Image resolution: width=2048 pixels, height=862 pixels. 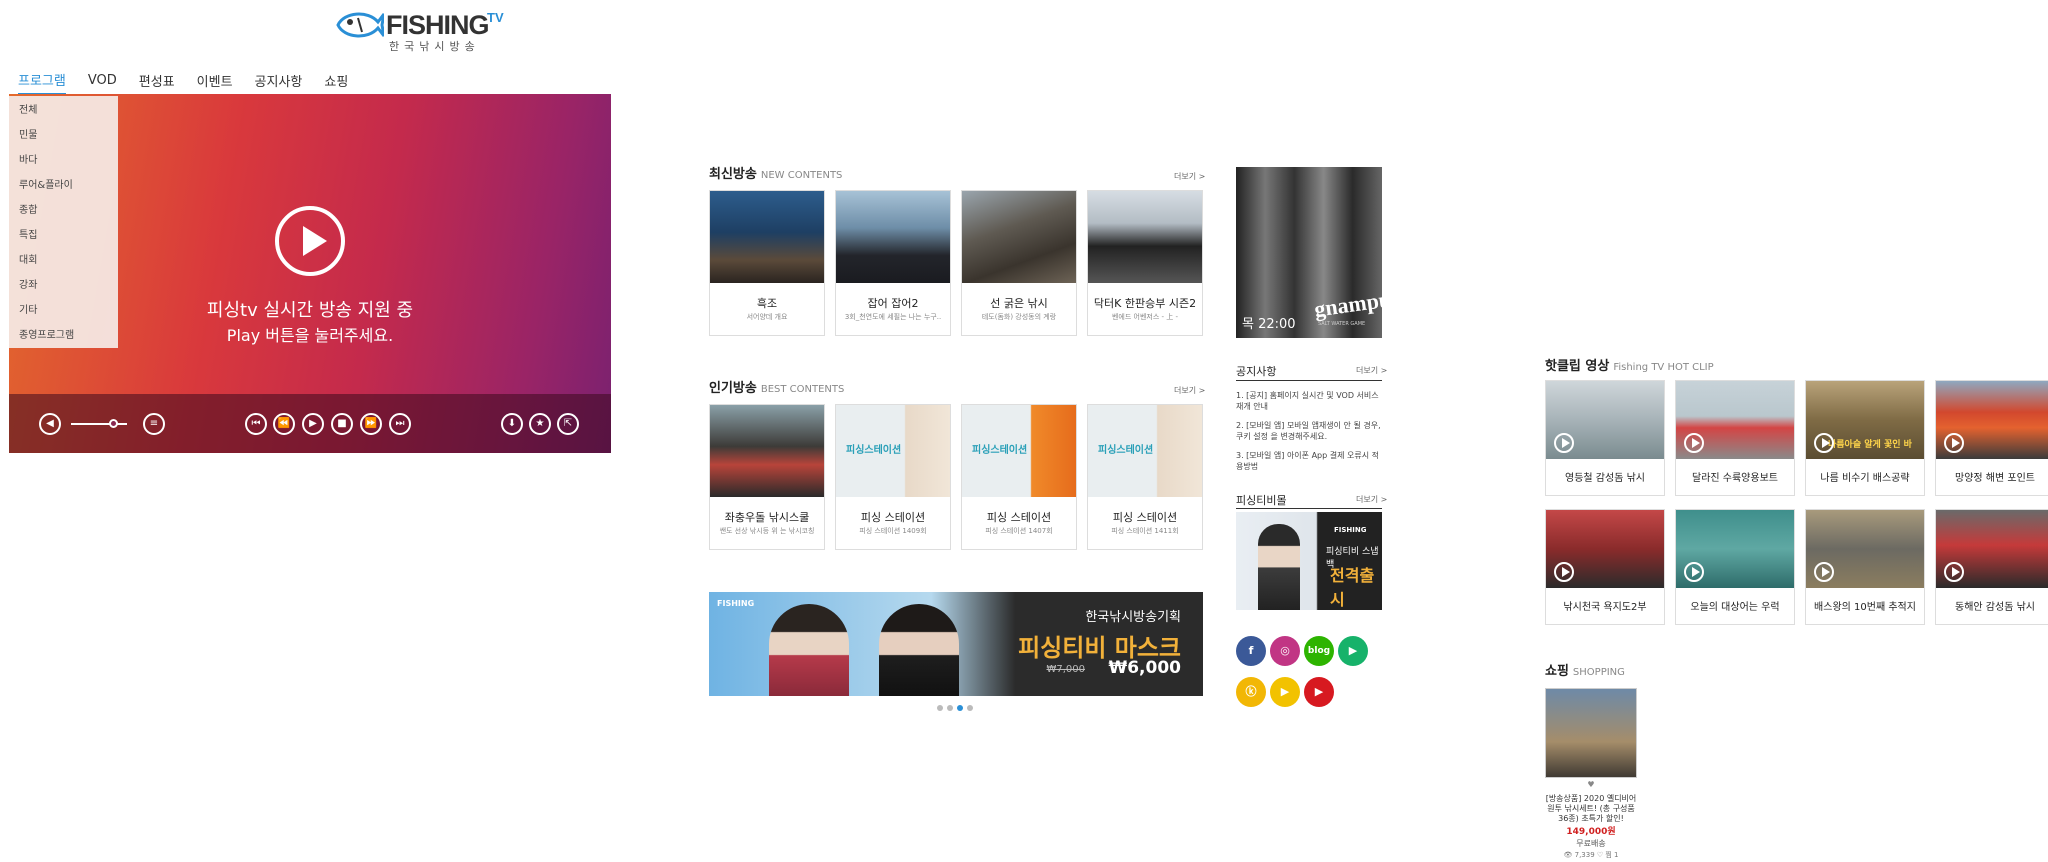 I want to click on main-nav: 프로그램 VOD 편성표 이벤트 공지사항 쇼핑, so click(x=194, y=82).